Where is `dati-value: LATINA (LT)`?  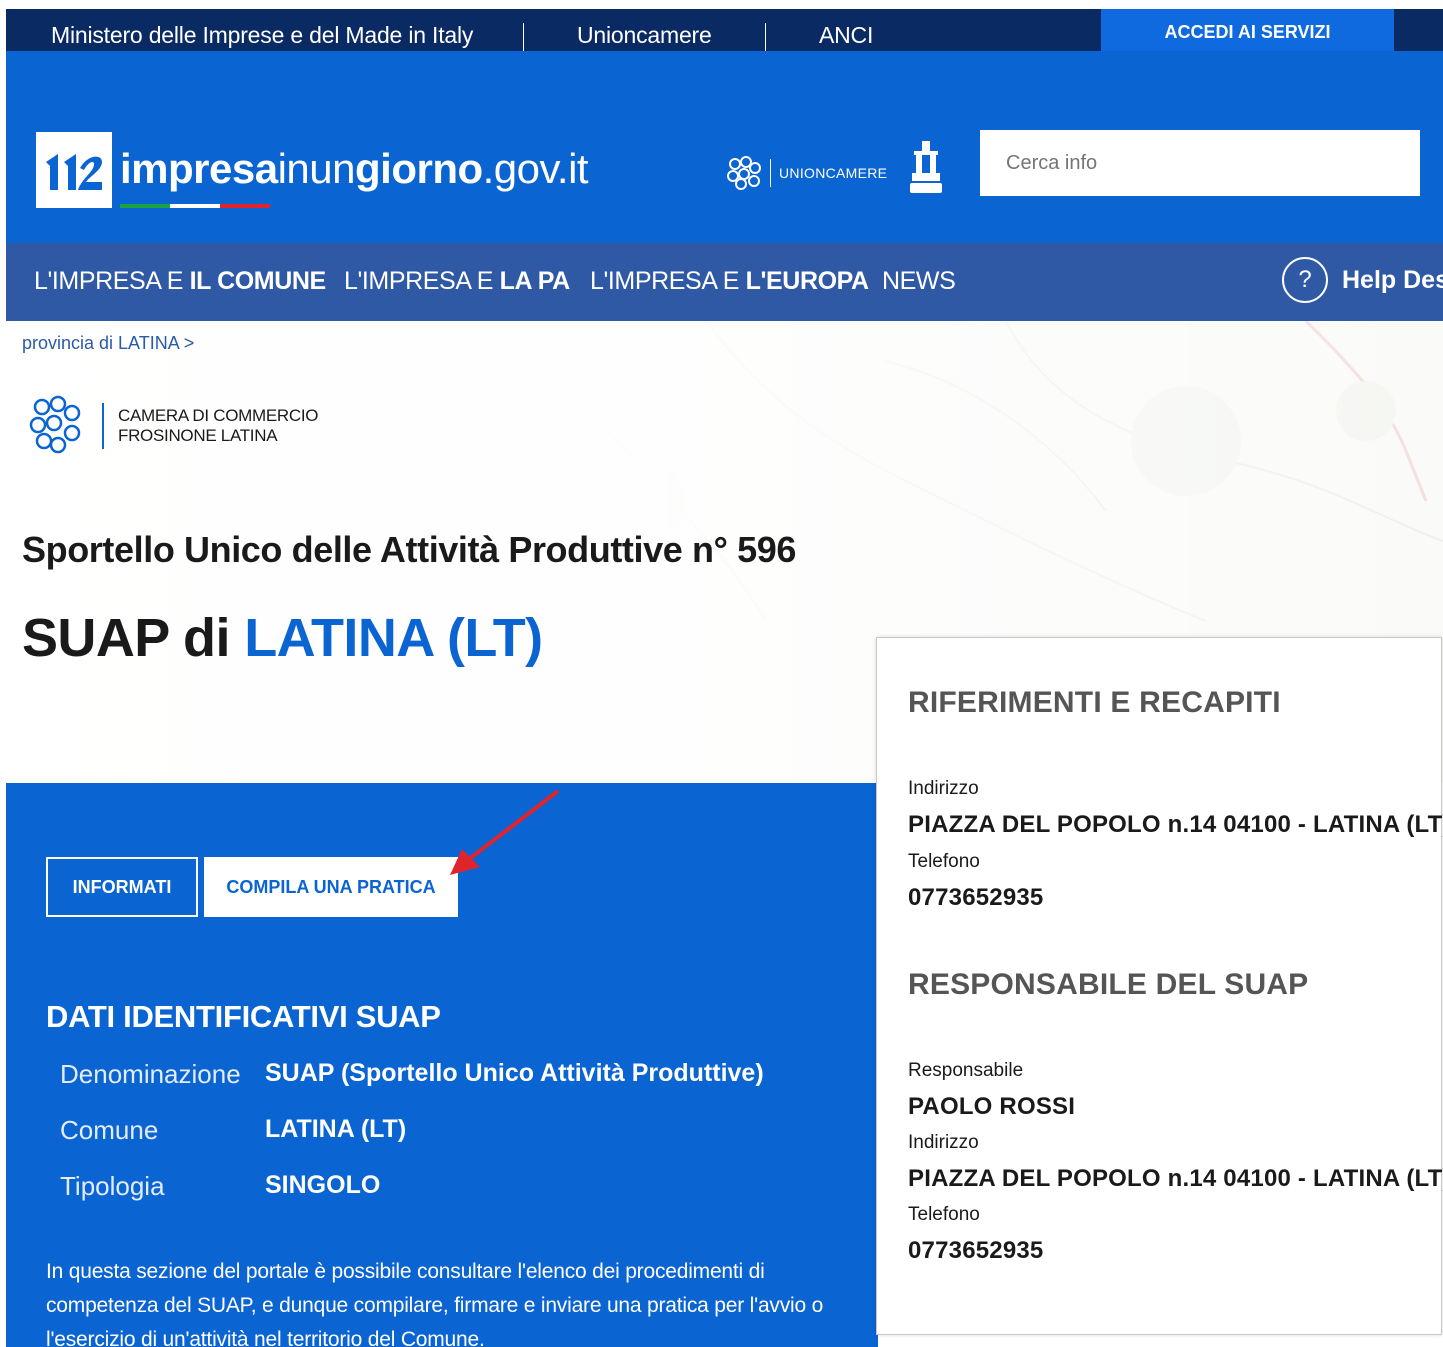
dati-value: LATINA (LT) is located at coordinates (336, 1129).